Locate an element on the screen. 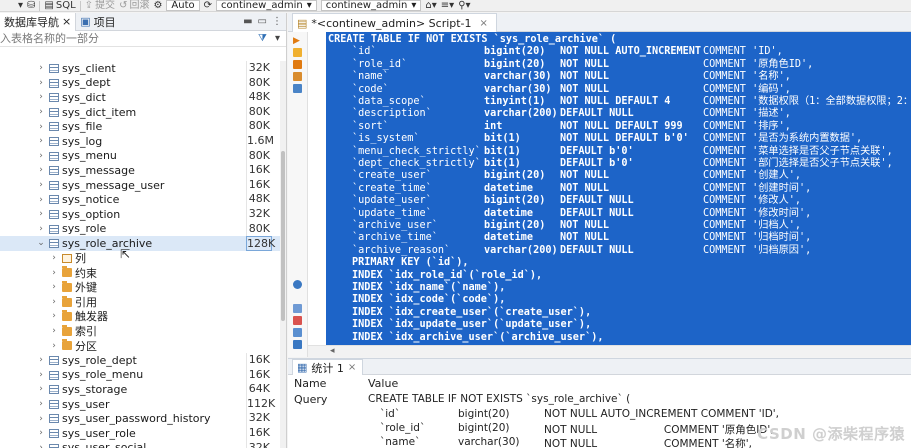 The image size is (911, 448). tab-statistics-1: ▦ 统计 1 × is located at coordinates (328, 367).